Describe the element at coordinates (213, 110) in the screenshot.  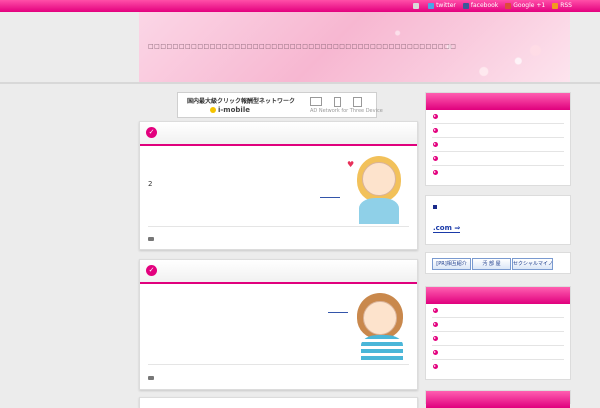
I see `brand-logo-icon` at that location.